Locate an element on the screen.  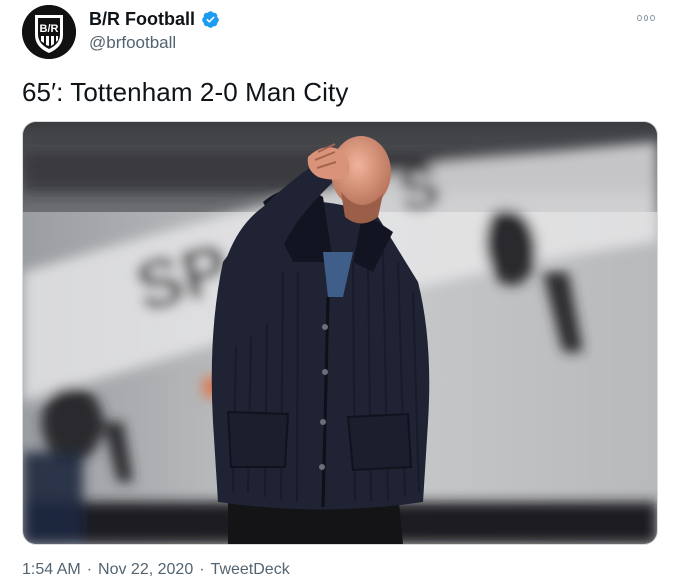
more-options-icon is located at coordinates (646, 18).